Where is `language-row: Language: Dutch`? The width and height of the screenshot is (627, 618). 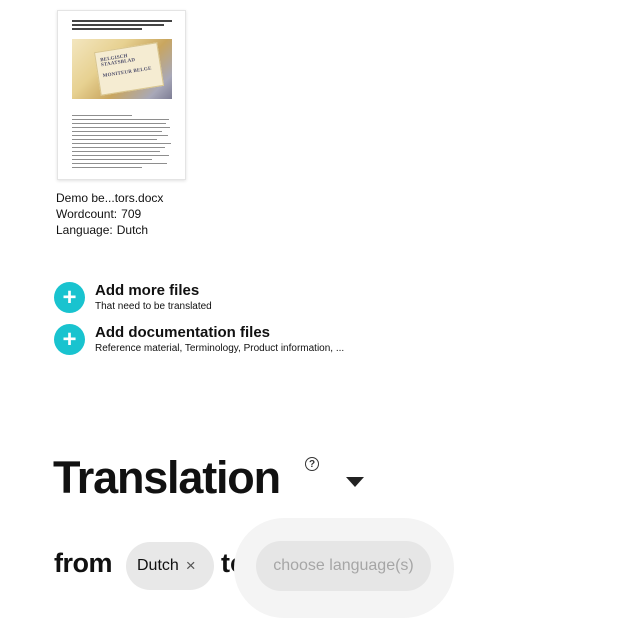 language-row: Language: Dutch is located at coordinates (109, 230).